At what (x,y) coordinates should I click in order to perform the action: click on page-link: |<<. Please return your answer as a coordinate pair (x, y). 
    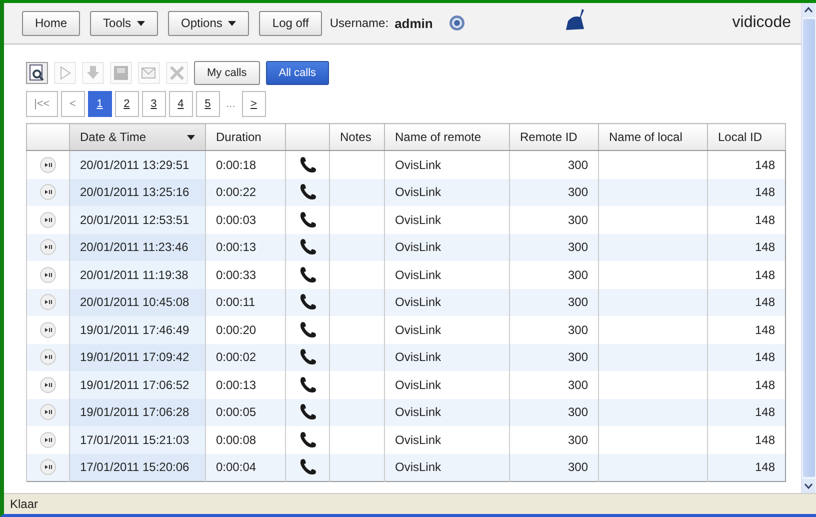
    Looking at the image, I should click on (42, 104).